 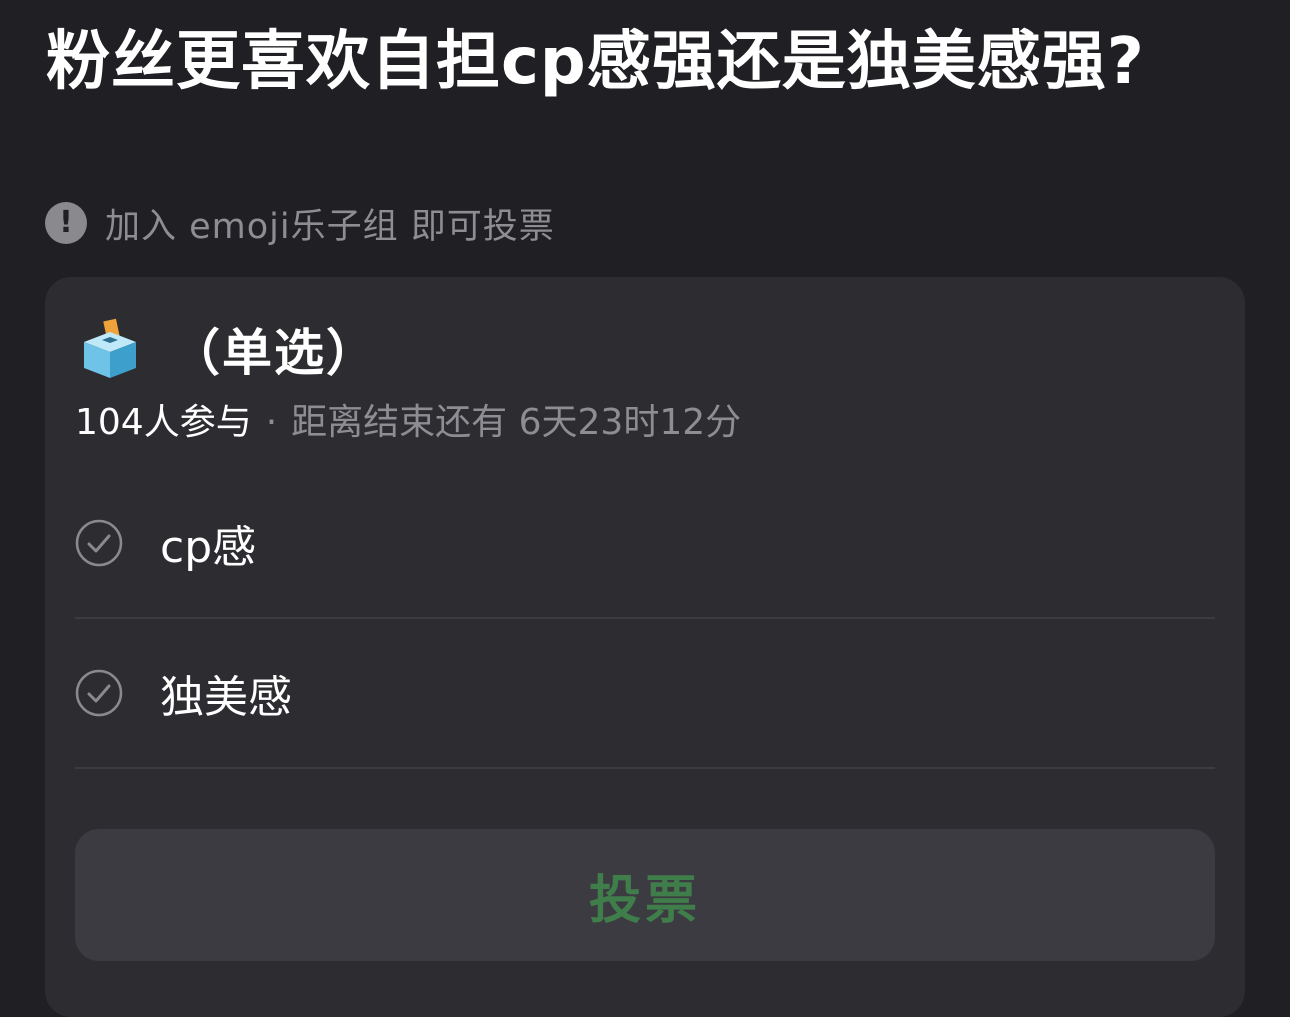 What do you see at coordinates (163, 422) in the screenshot?
I see `participant-count: 104人参与` at bounding box center [163, 422].